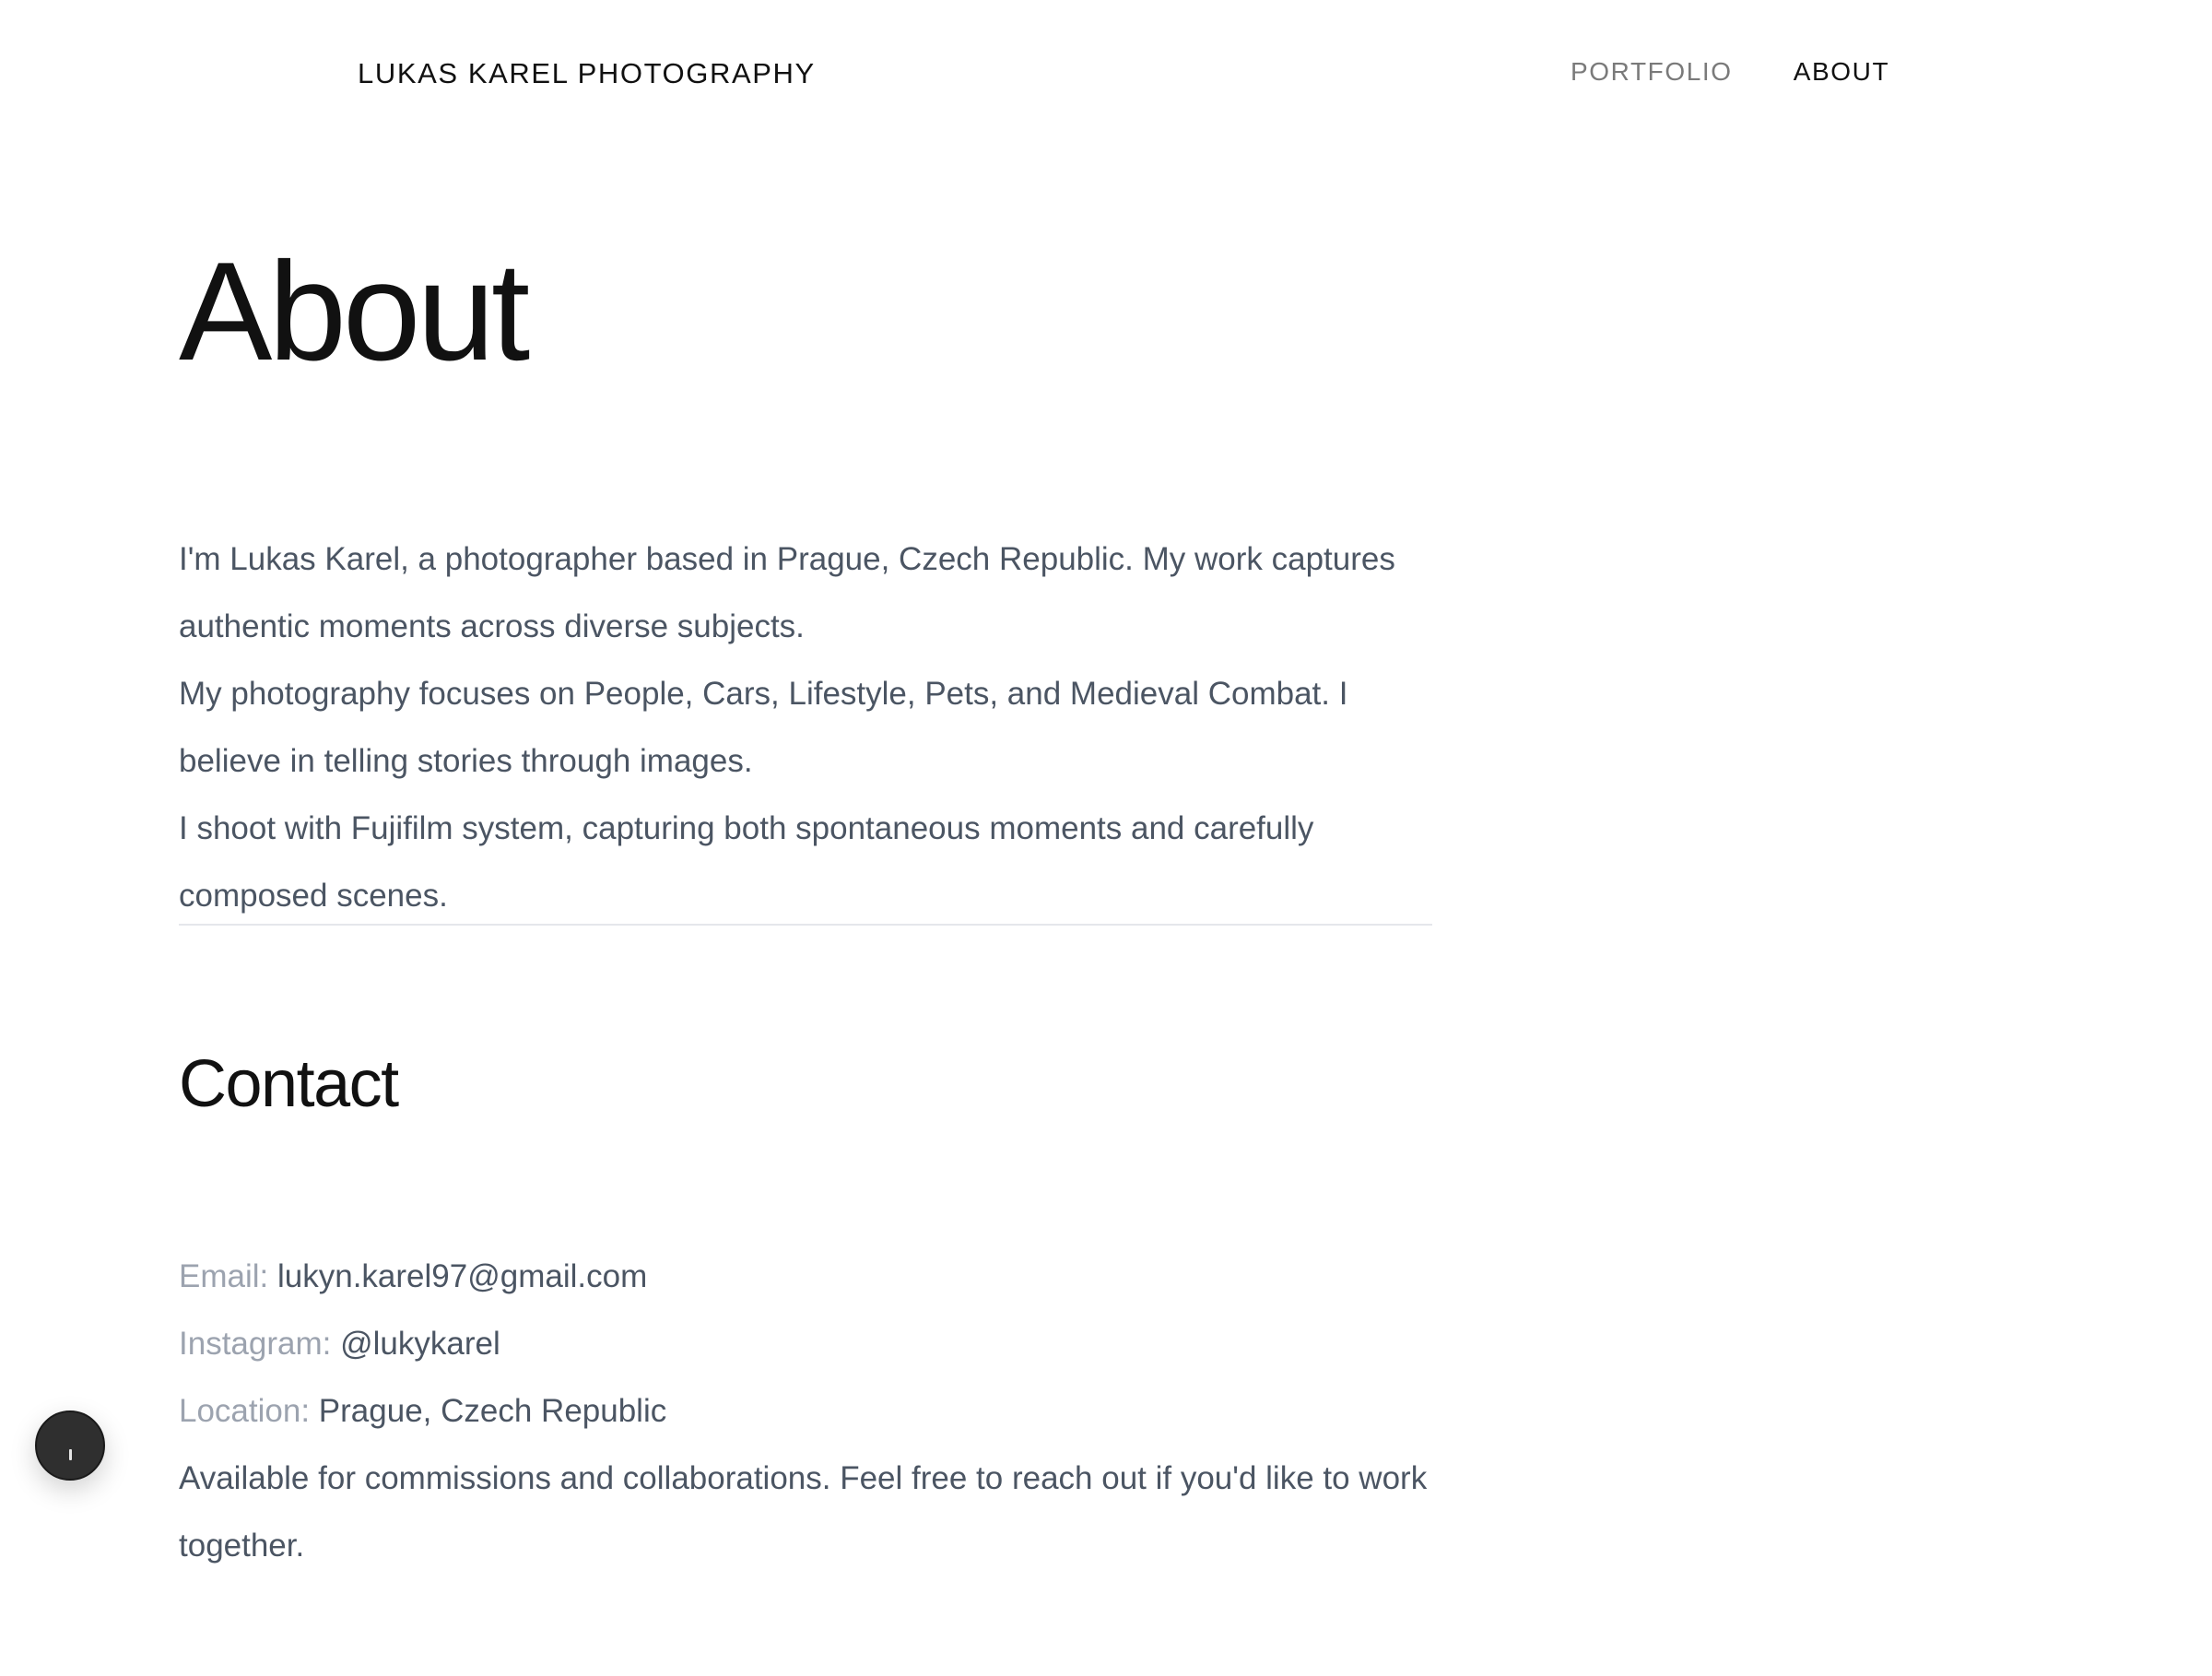  Describe the element at coordinates (1841, 72) in the screenshot. I see `nav-item-about: ABOUT` at that location.